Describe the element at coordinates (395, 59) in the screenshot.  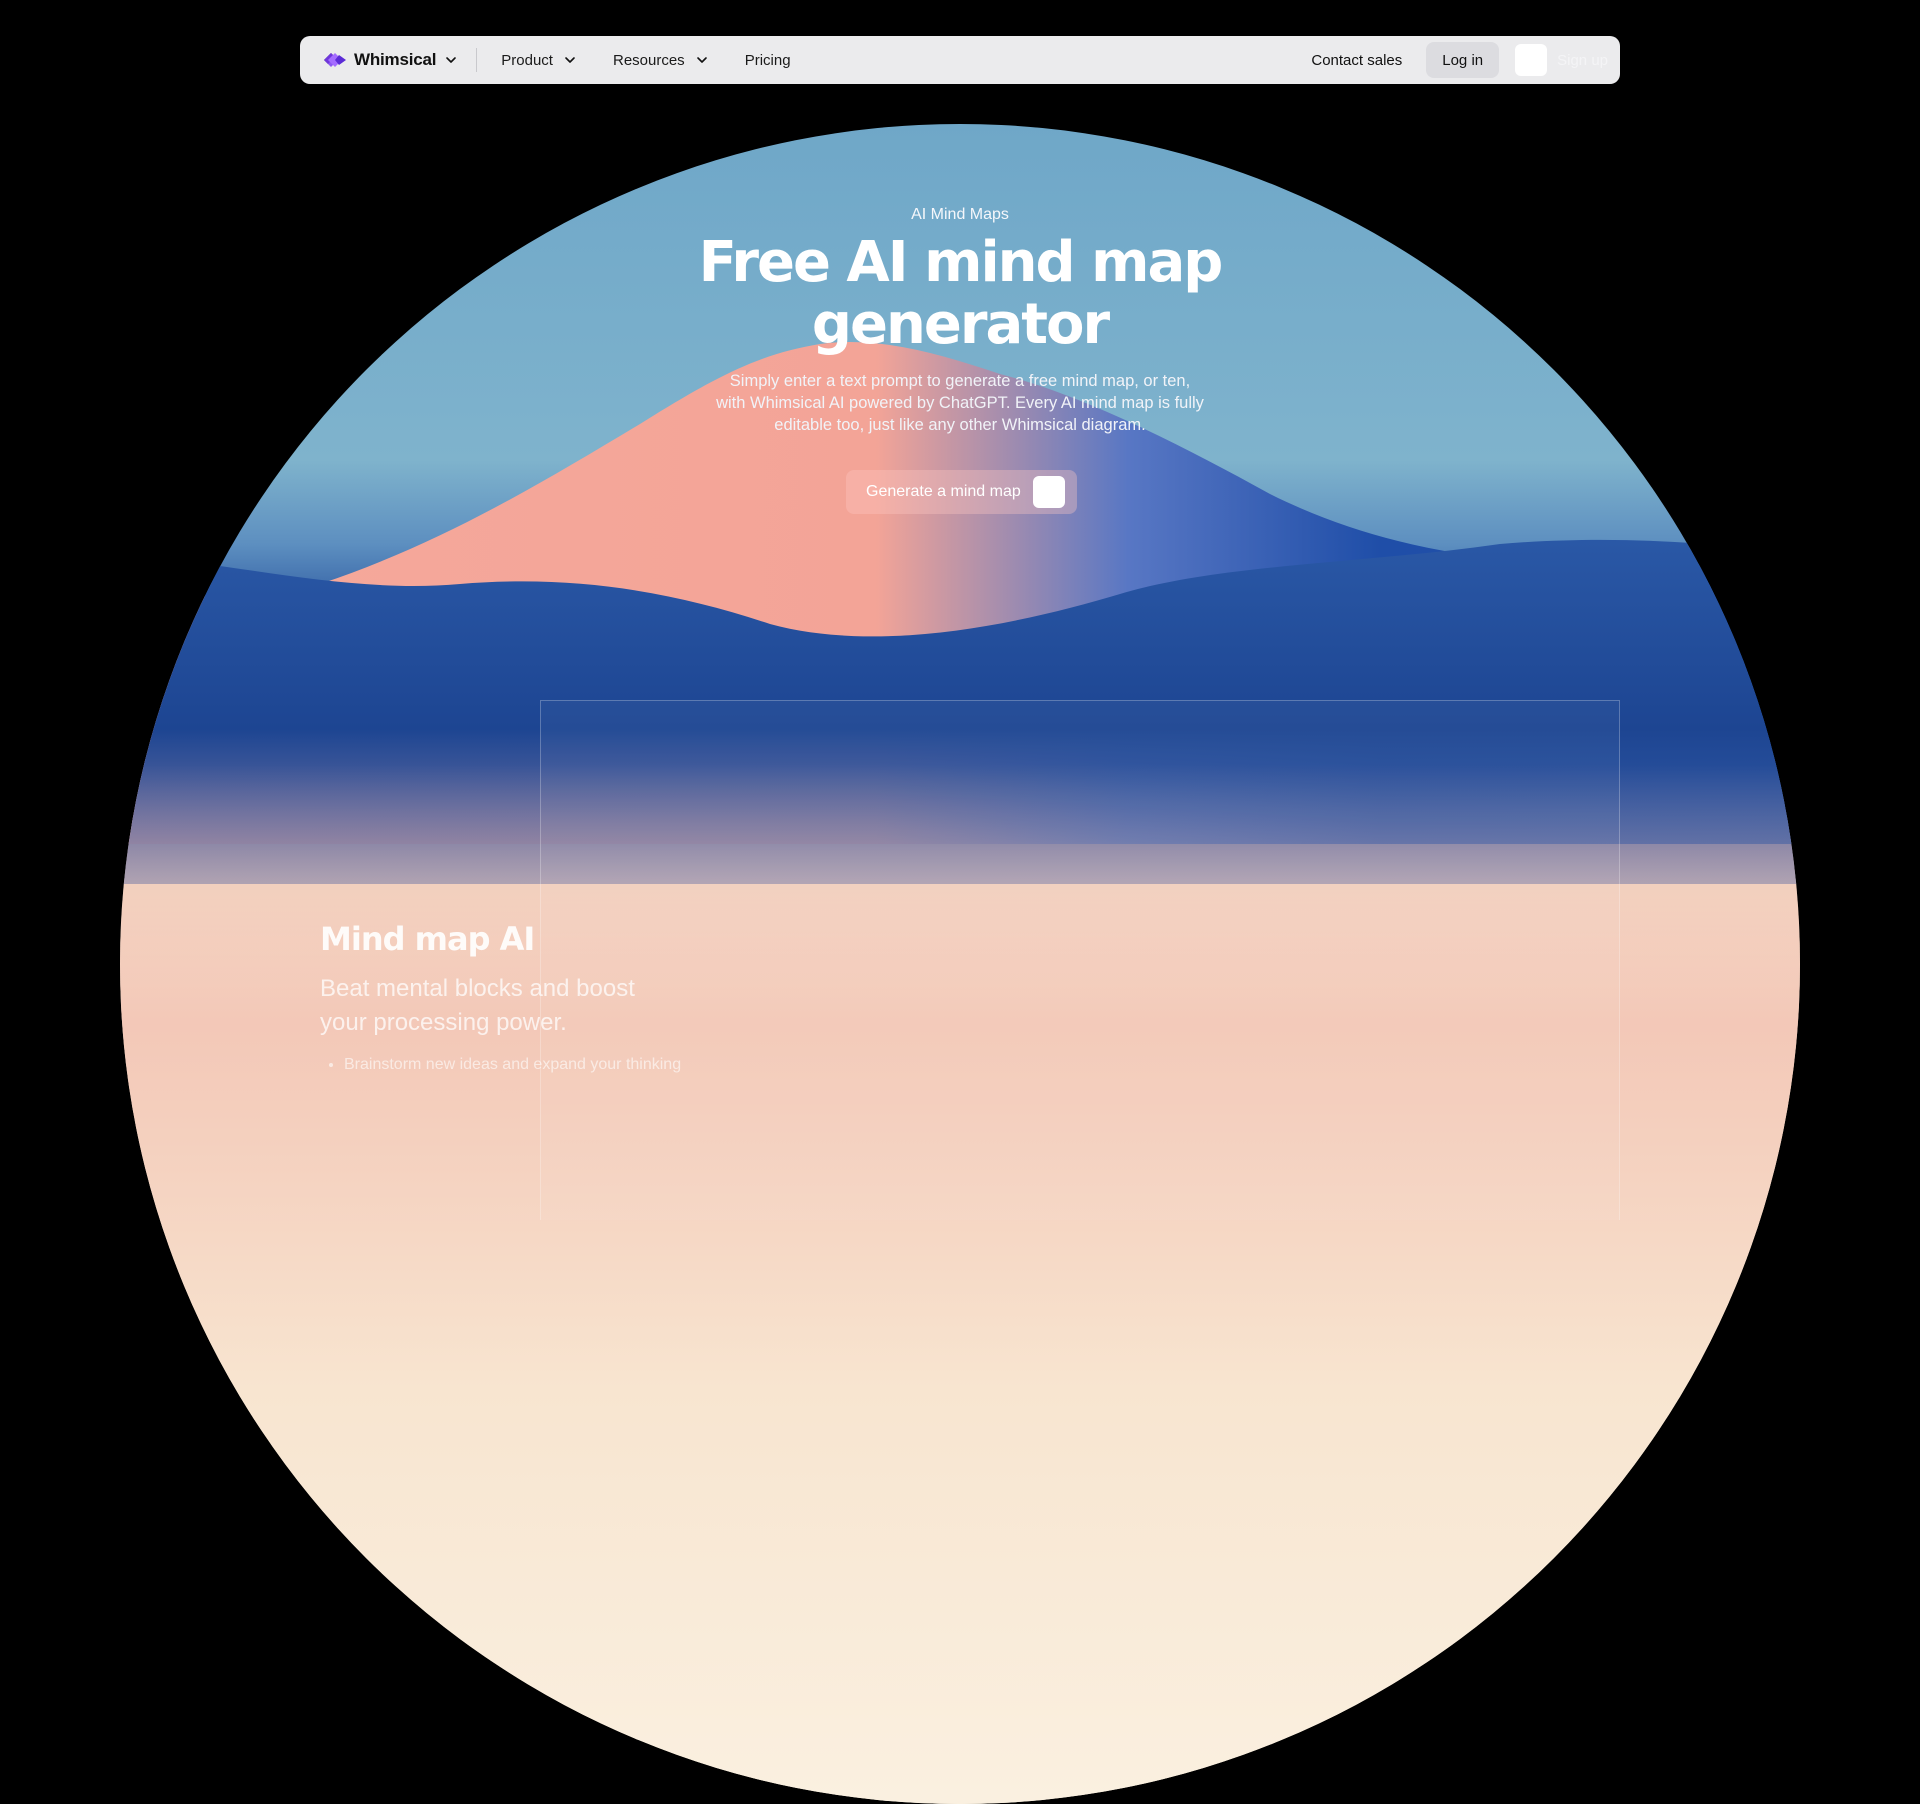
I see `brand-name: Whimsical` at that location.